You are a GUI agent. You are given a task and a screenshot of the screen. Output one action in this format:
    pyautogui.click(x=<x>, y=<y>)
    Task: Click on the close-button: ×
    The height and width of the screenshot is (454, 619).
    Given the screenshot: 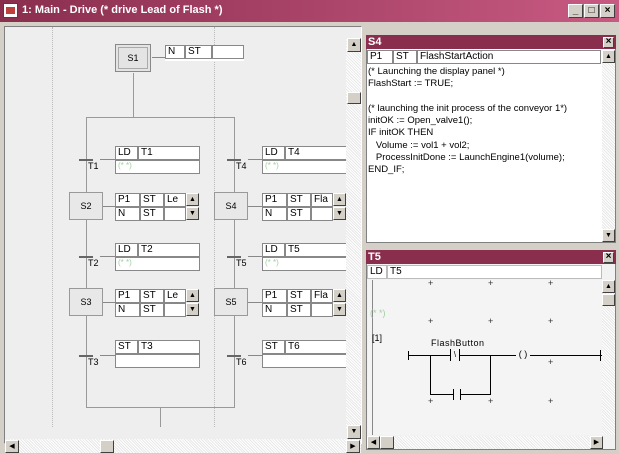 What is the action you would take?
    pyautogui.click(x=607, y=11)
    